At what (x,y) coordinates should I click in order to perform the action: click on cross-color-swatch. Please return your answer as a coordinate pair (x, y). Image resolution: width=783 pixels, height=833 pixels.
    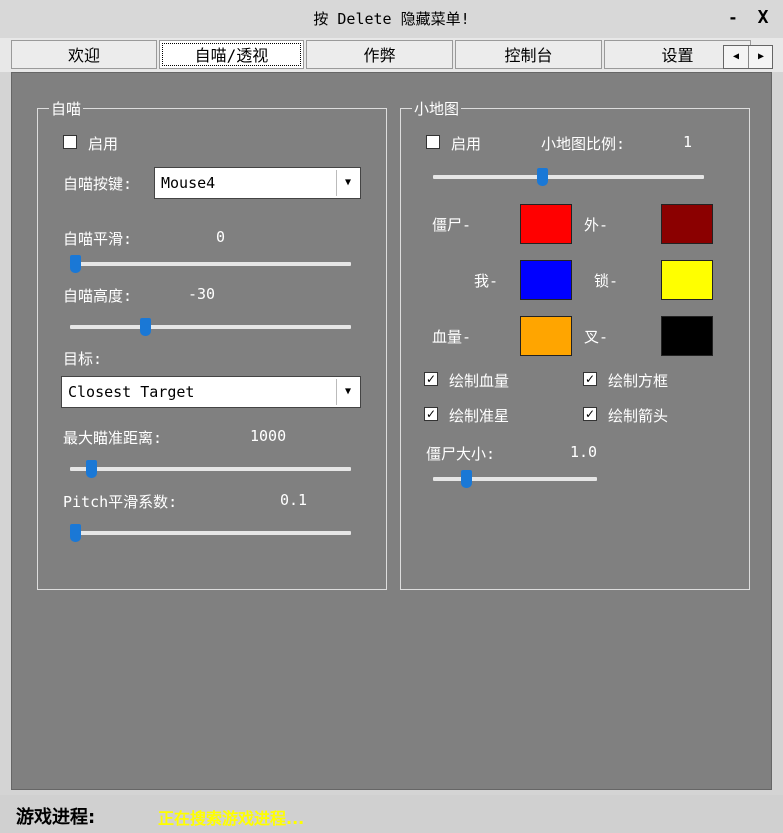
    Looking at the image, I should click on (687, 336).